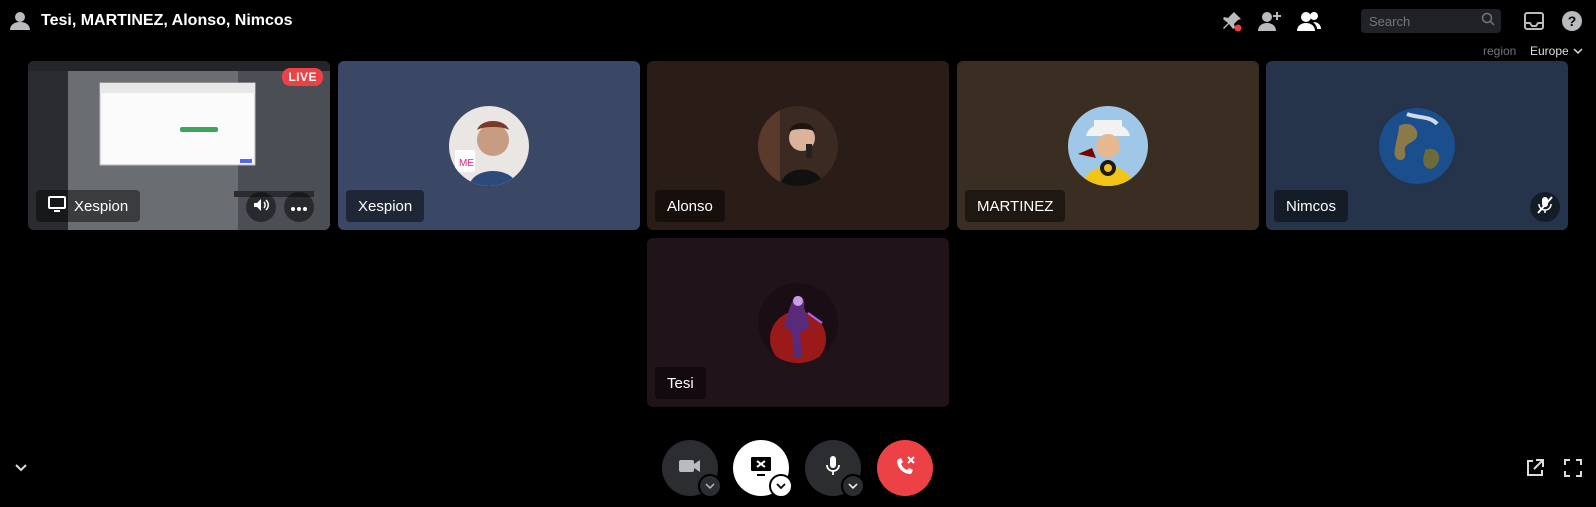  What do you see at coordinates (1309, 21) in the screenshot?
I see `member-list-icon` at bounding box center [1309, 21].